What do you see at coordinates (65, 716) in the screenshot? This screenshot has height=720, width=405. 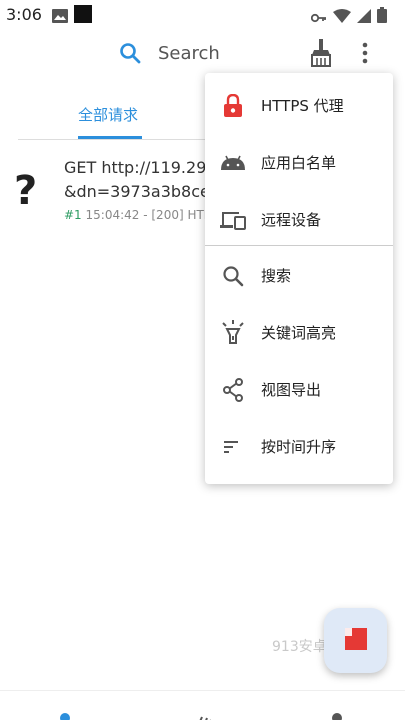 I see `nav-requests-icon` at bounding box center [65, 716].